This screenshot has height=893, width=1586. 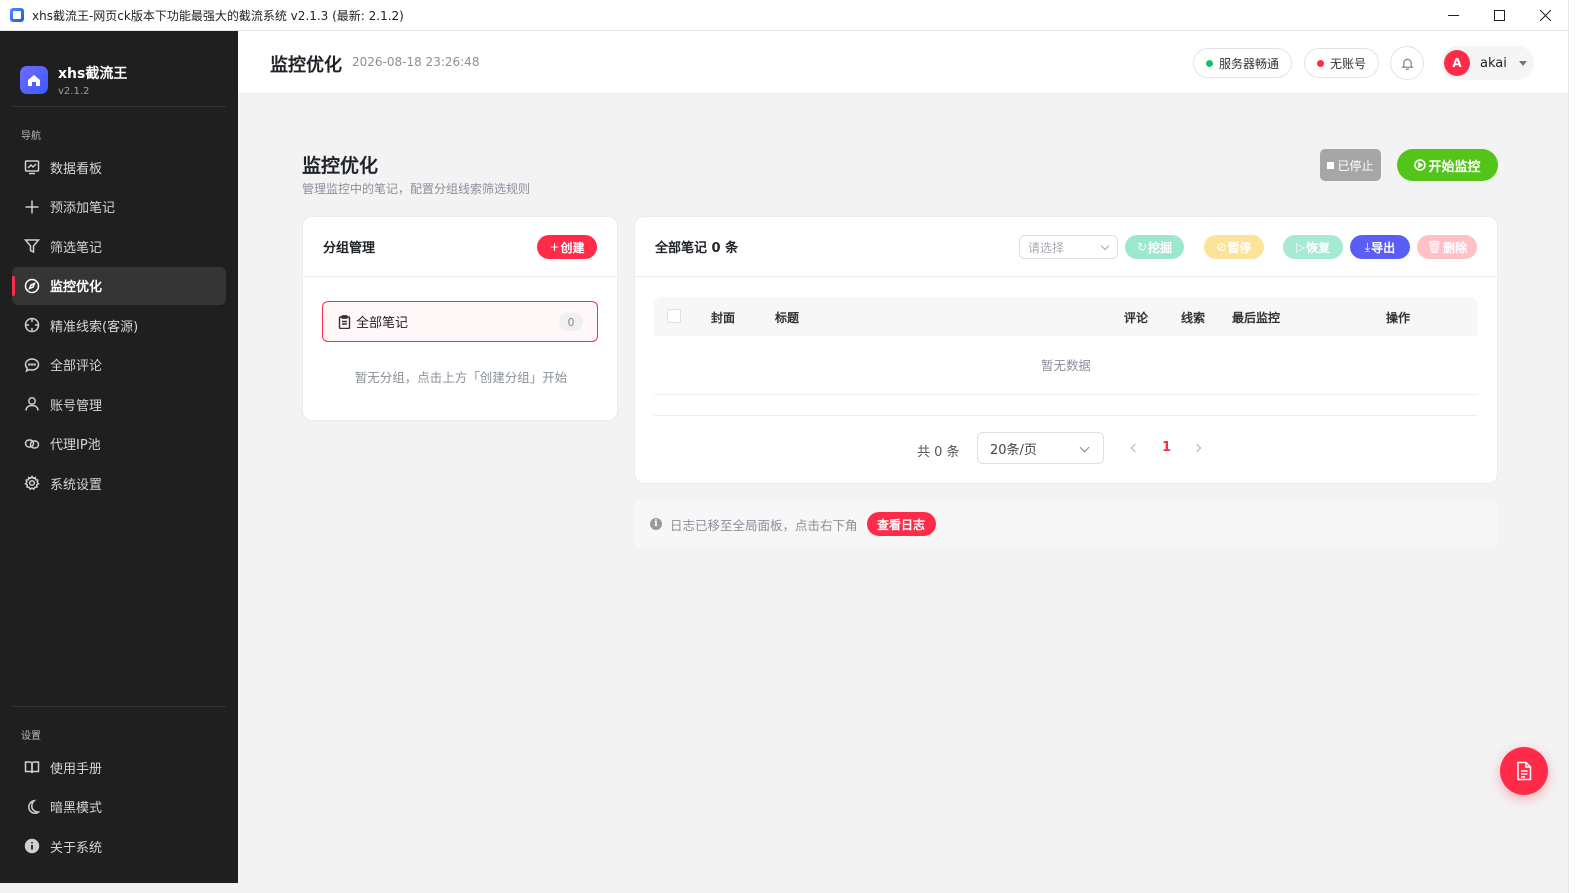 What do you see at coordinates (76, 248) in the screenshot?
I see `sidebar-item-label: 筛选笔记` at bounding box center [76, 248].